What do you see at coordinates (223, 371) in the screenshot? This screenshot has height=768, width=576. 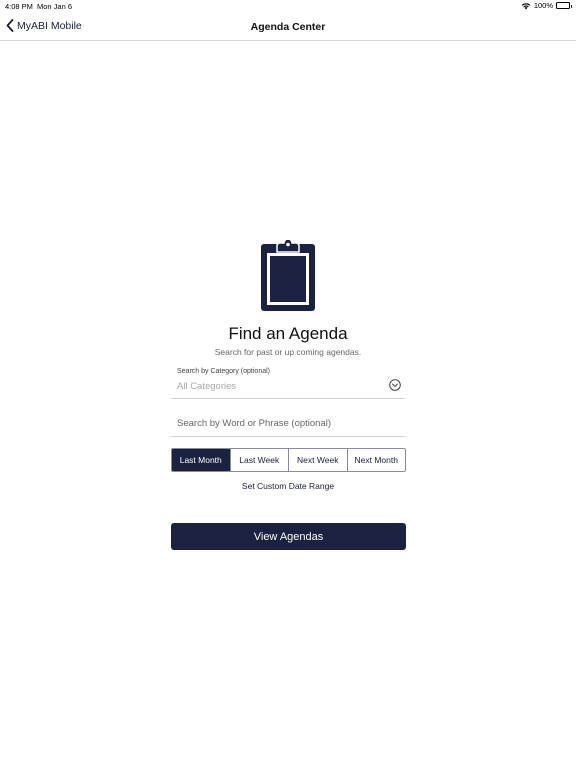 I see `category-caption: Search by Category (optional)` at bounding box center [223, 371].